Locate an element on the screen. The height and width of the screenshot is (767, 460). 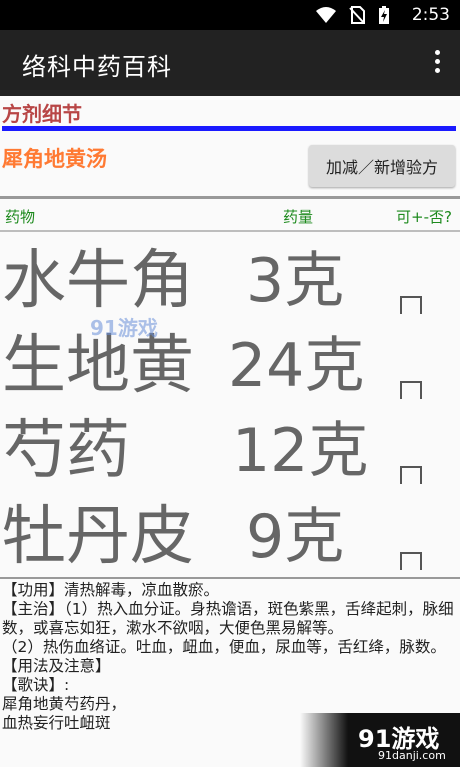
status-icons is located at coordinates (349, 15).